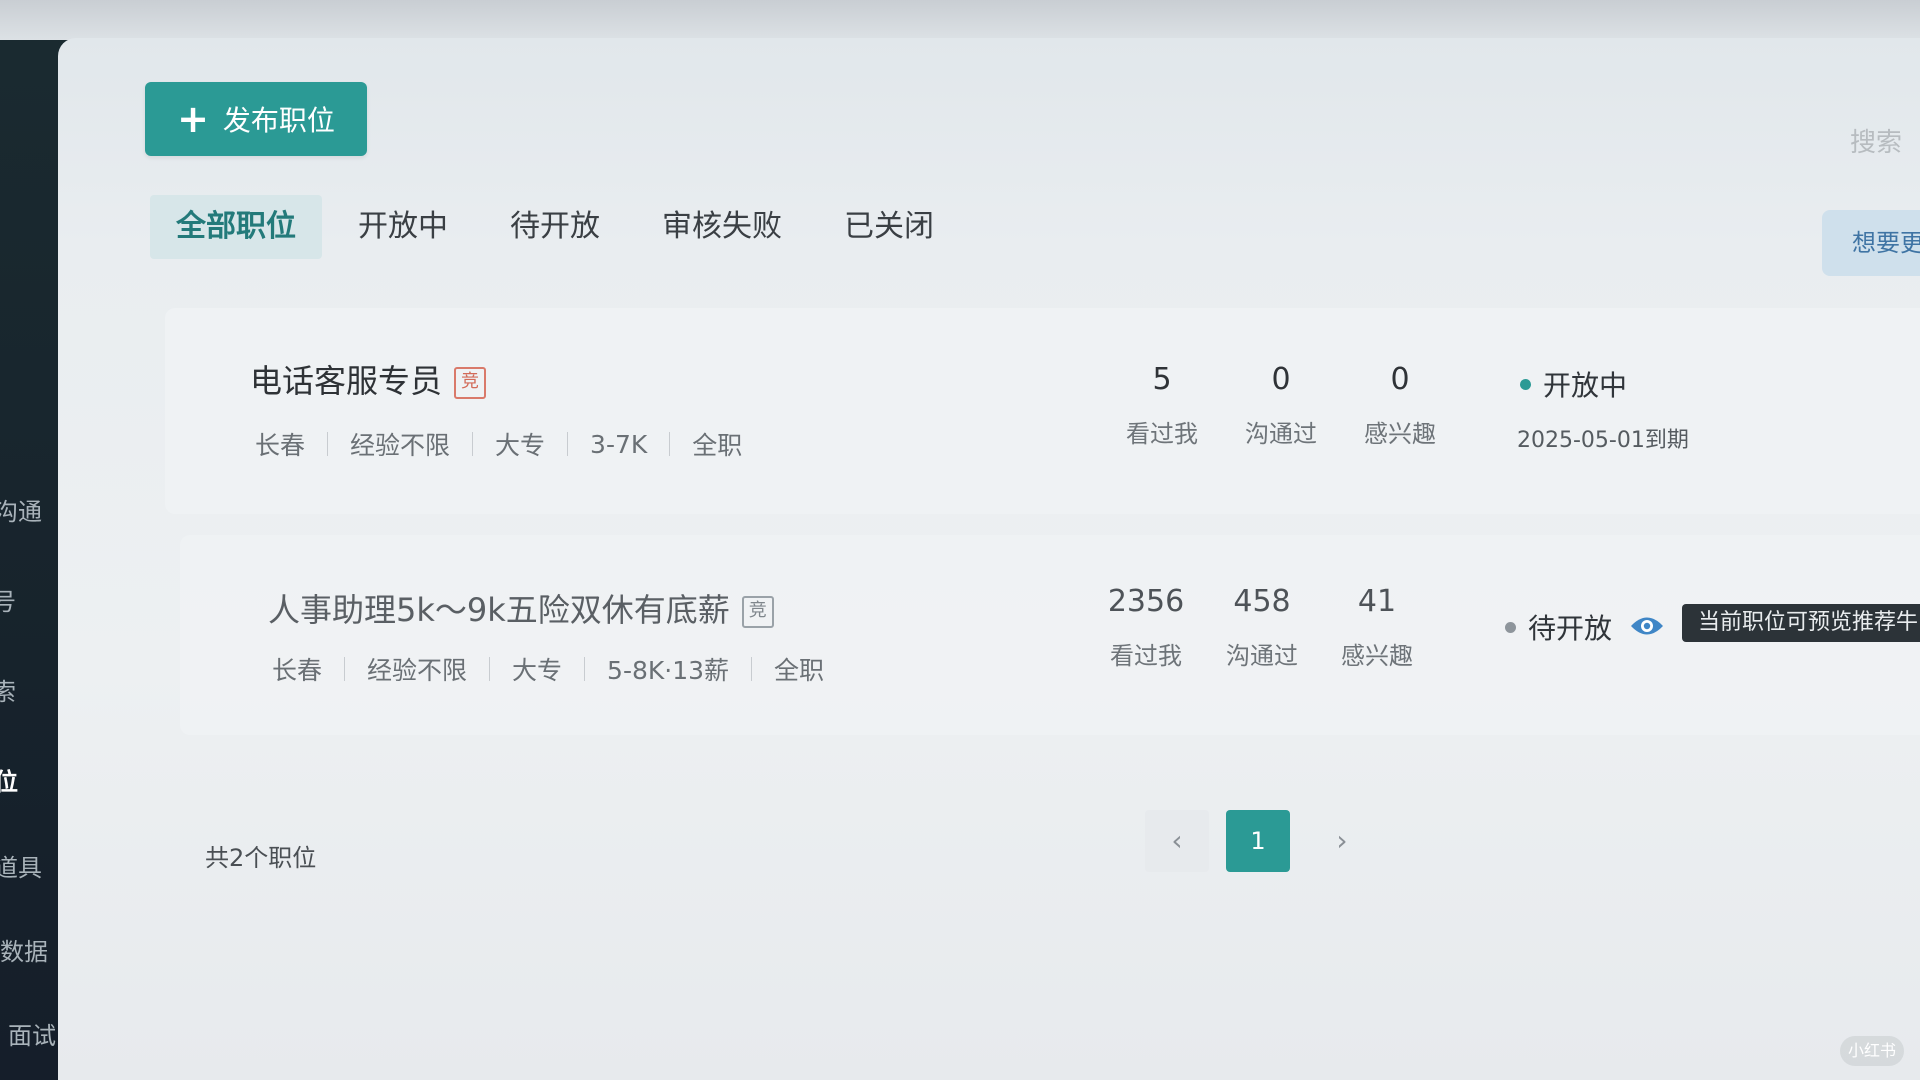 The height and width of the screenshot is (1080, 1920). I want to click on job-salary: 3-7K, so click(619, 444).